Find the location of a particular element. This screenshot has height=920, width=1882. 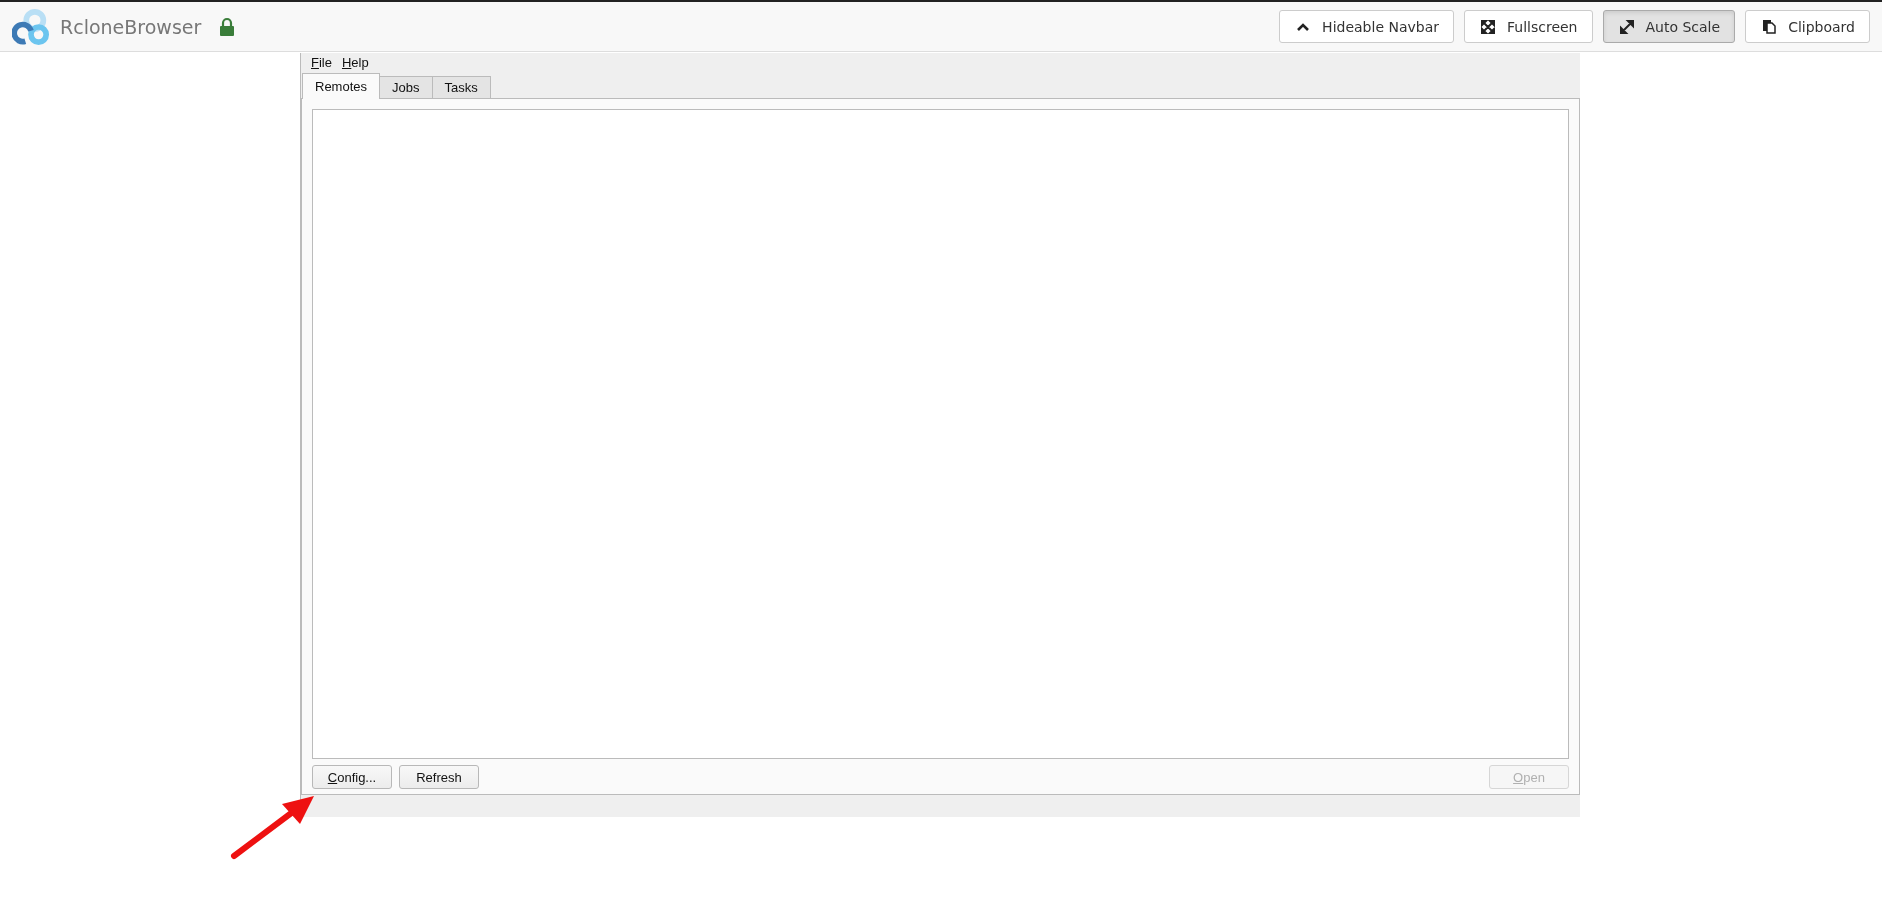

menu-item: File is located at coordinates (321, 62).